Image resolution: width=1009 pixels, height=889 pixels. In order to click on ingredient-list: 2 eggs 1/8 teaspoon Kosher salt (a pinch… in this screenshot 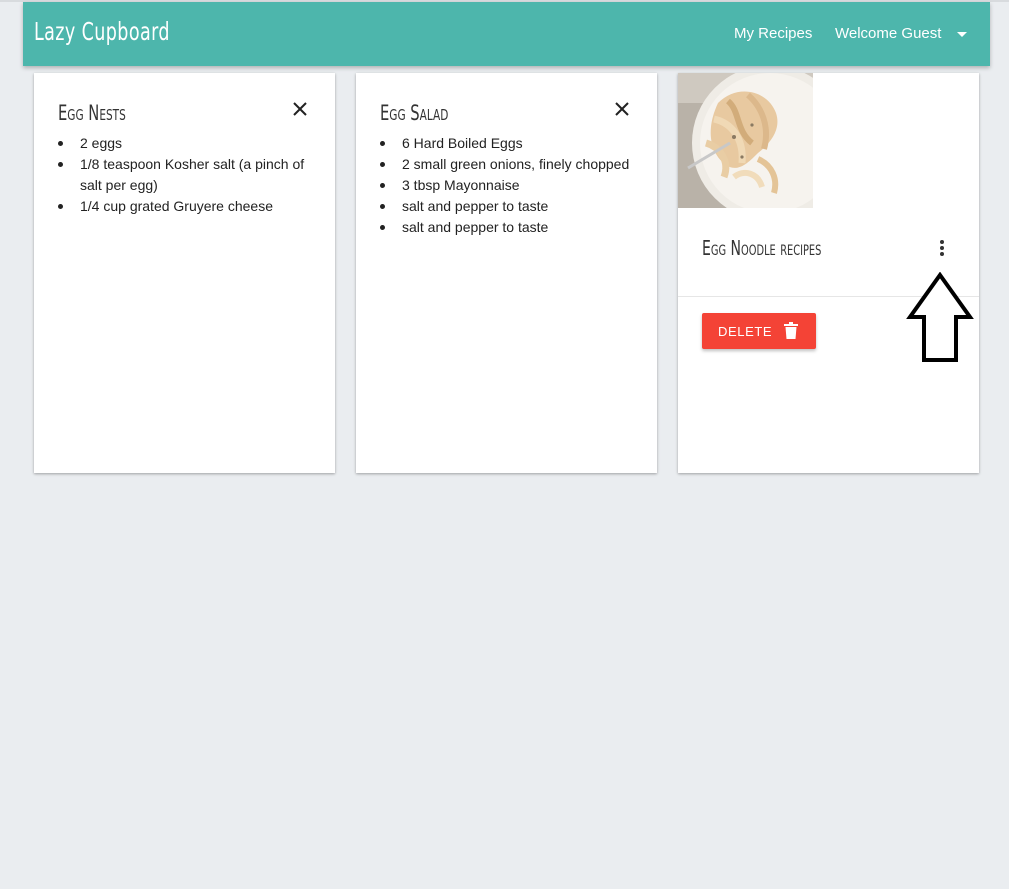, I will do `click(189, 175)`.